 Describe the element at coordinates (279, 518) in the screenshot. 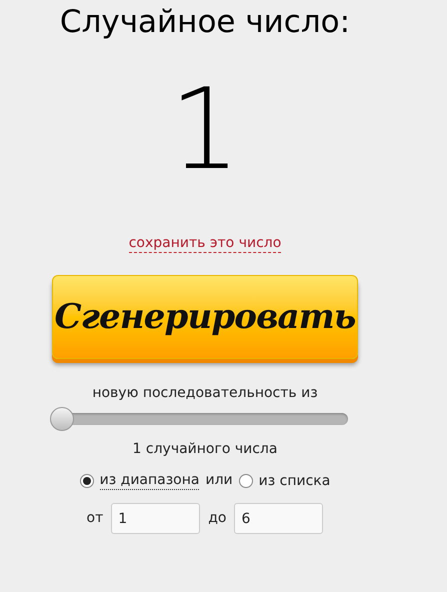

I see `to-field: 6` at that location.